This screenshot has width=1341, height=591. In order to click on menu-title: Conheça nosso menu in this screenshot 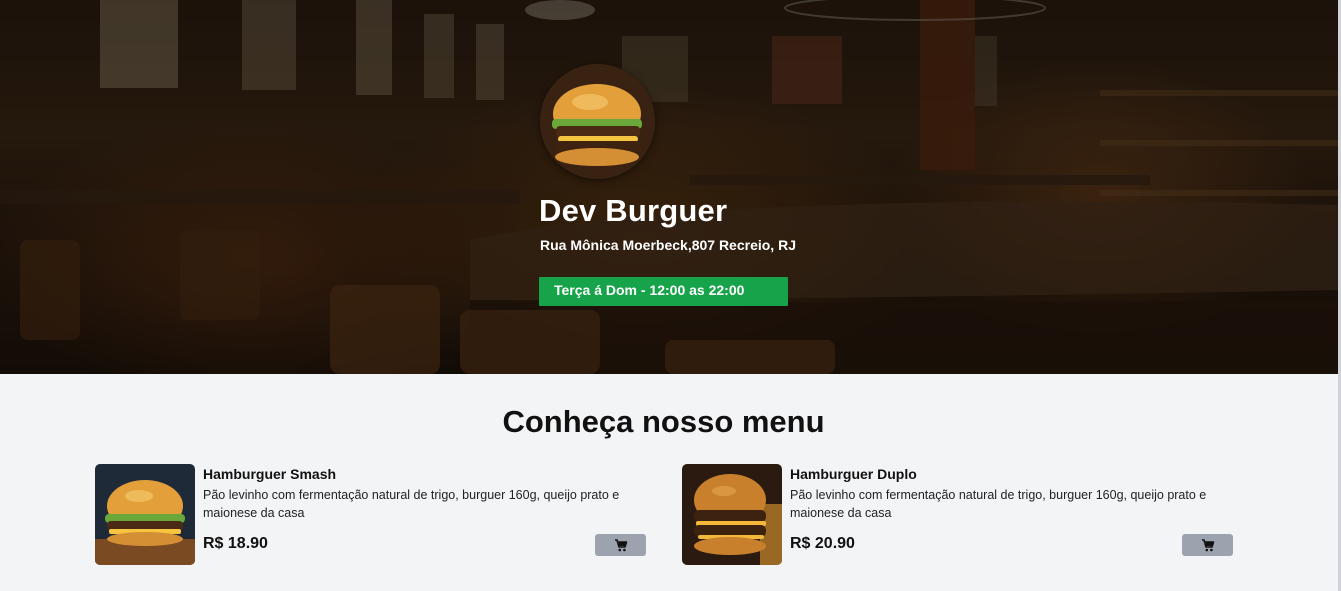, I will do `click(663, 421)`.